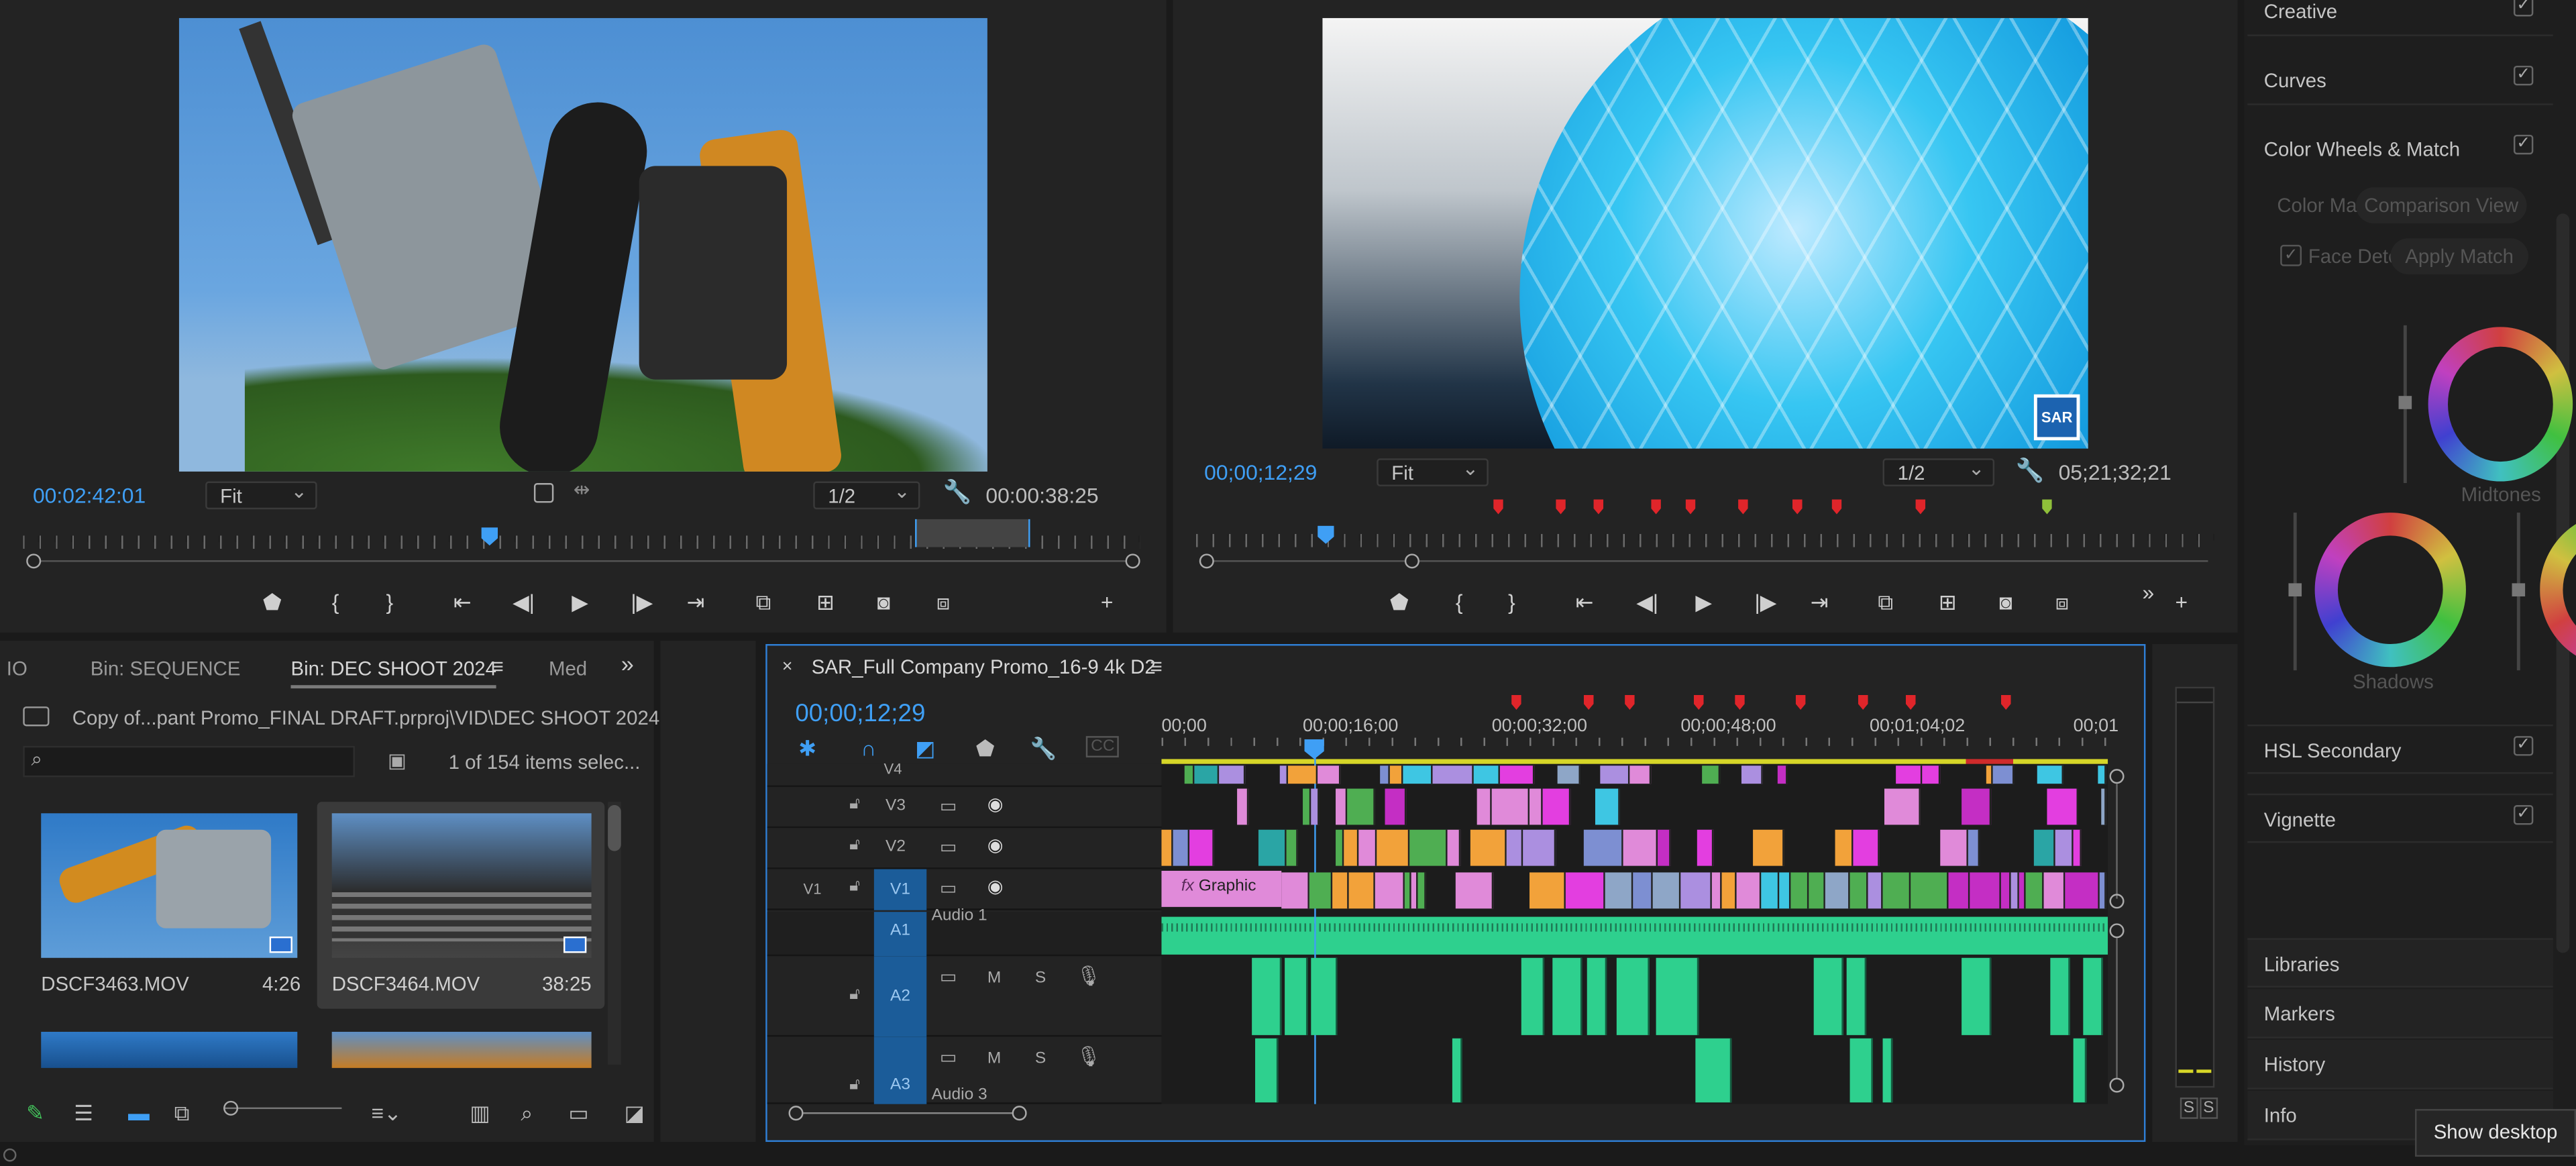 The width and height of the screenshot is (2576, 1166). Describe the element at coordinates (189, 761) in the screenshot. I see `project-search-field: ⌕` at that location.